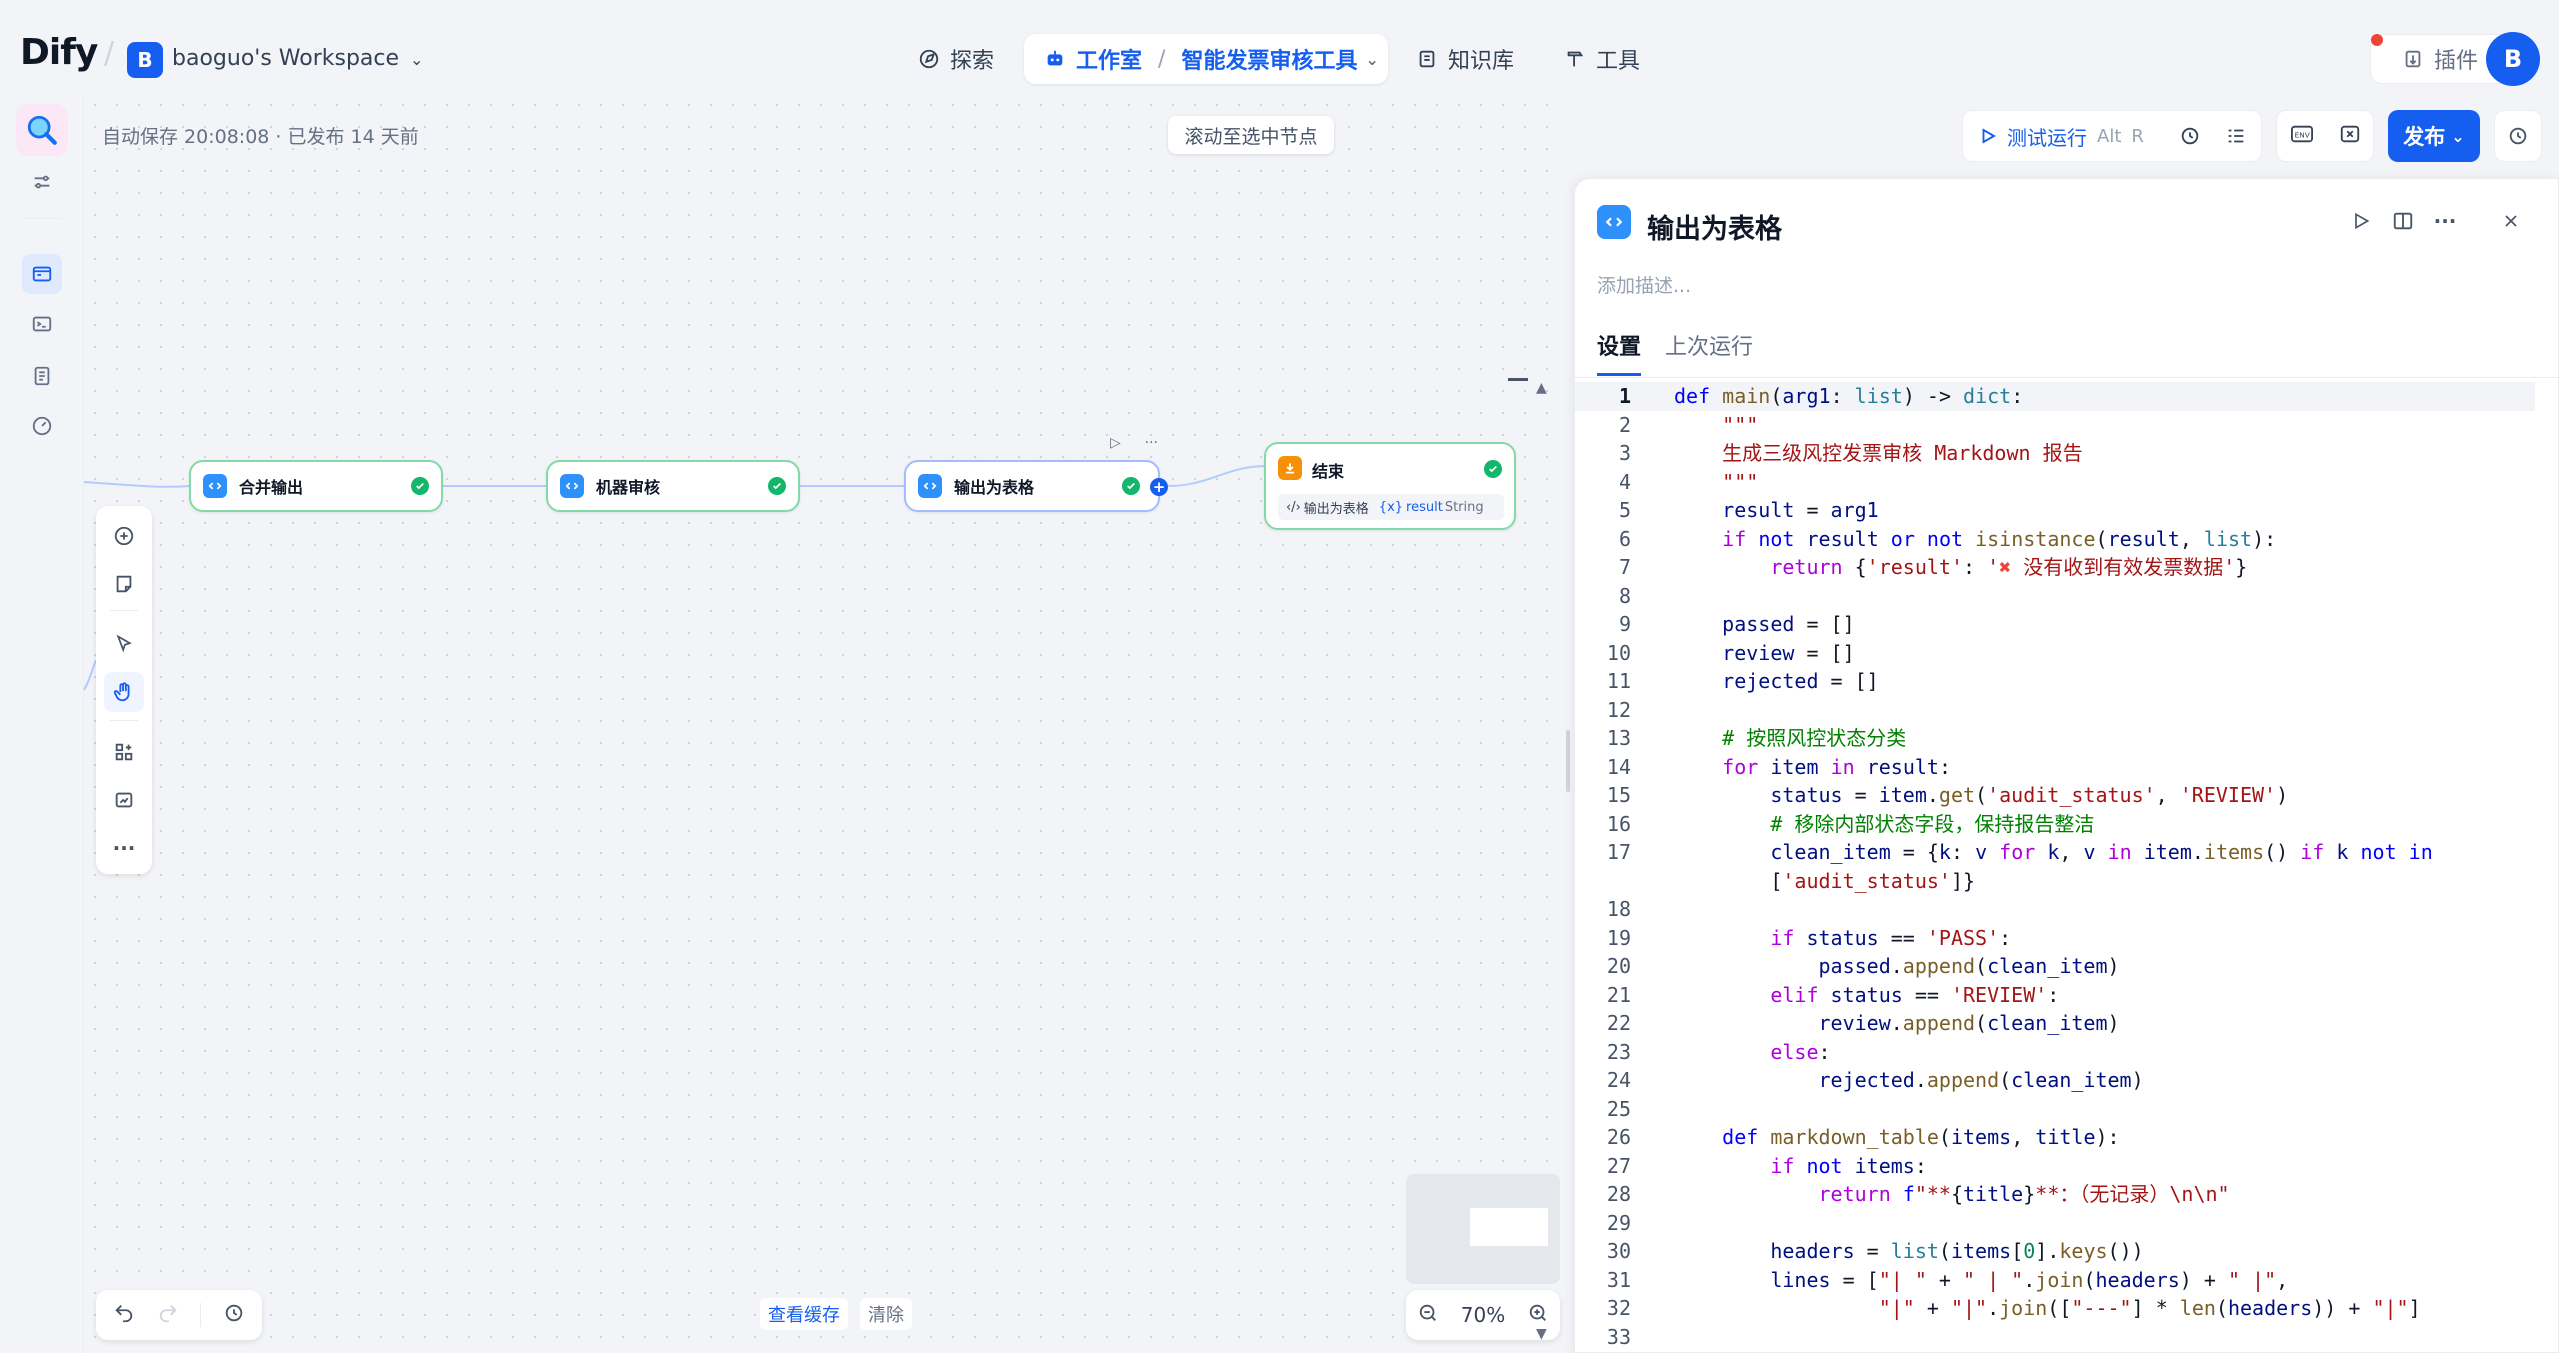 Image resolution: width=2559 pixels, height=1353 pixels. What do you see at coordinates (1602, 59) in the screenshot?
I see `nav-tools: 工具` at bounding box center [1602, 59].